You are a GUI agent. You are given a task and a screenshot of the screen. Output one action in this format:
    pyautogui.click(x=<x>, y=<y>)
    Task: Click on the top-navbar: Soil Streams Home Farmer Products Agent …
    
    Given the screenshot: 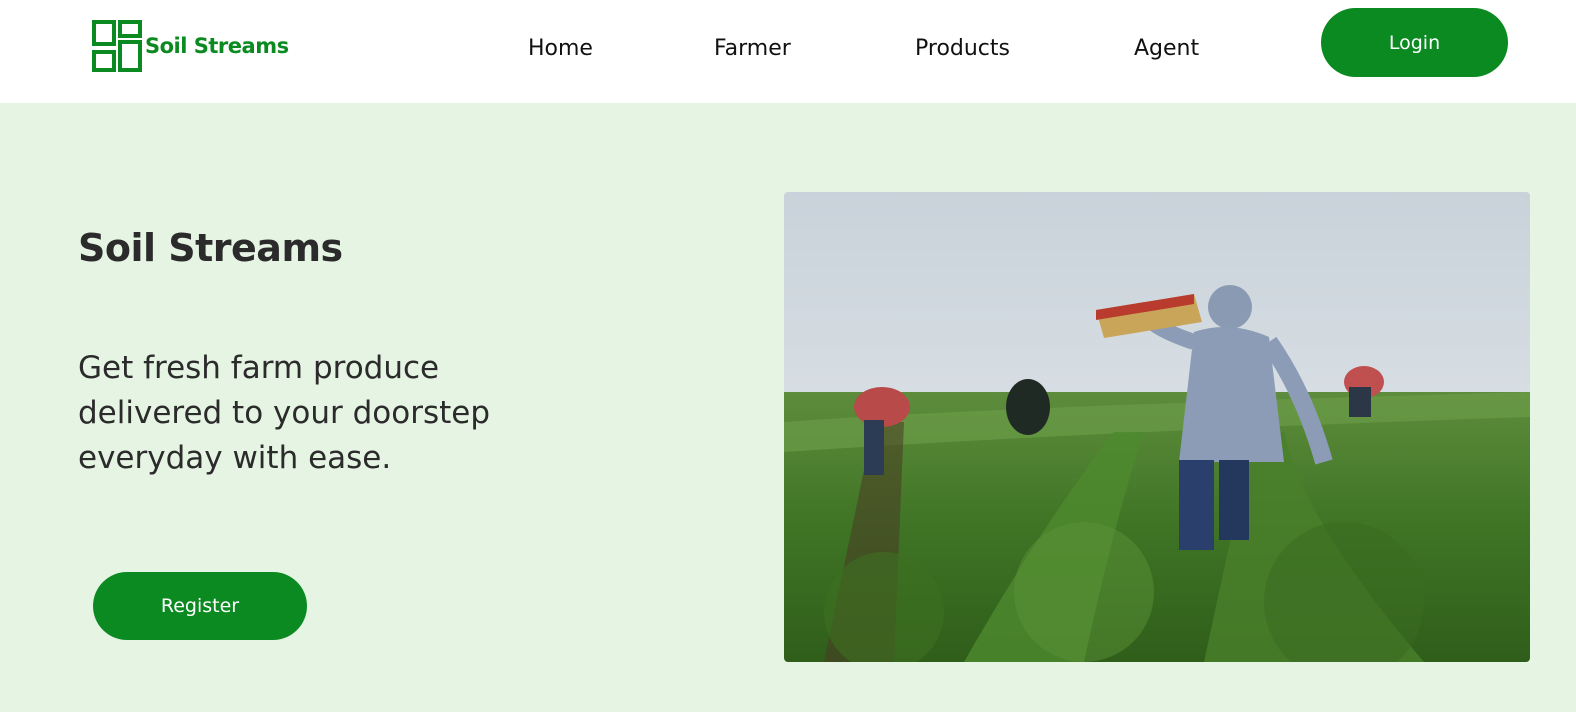 What is the action you would take?
    pyautogui.click(x=788, y=51)
    